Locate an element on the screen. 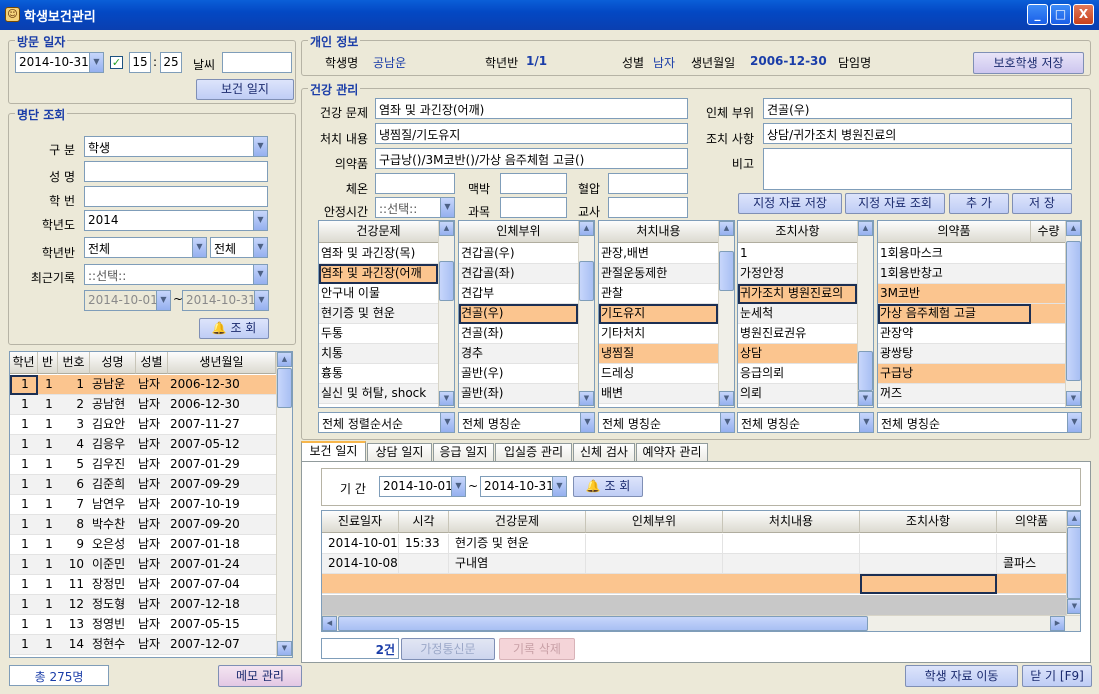 This screenshot has width=1099, height=694. note-textarea is located at coordinates (917, 169).